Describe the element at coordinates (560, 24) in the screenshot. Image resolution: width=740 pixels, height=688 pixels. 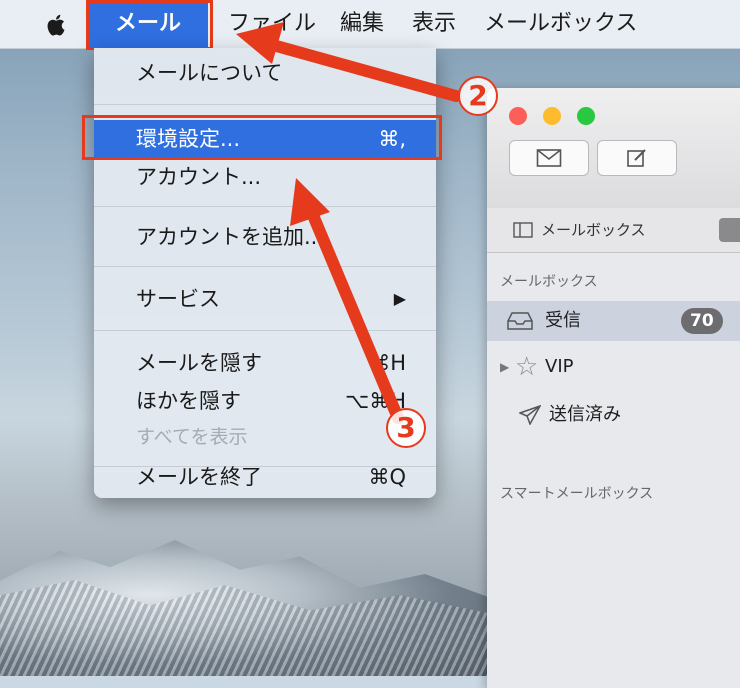
I see `menubar-mailbox: メールボックス` at that location.